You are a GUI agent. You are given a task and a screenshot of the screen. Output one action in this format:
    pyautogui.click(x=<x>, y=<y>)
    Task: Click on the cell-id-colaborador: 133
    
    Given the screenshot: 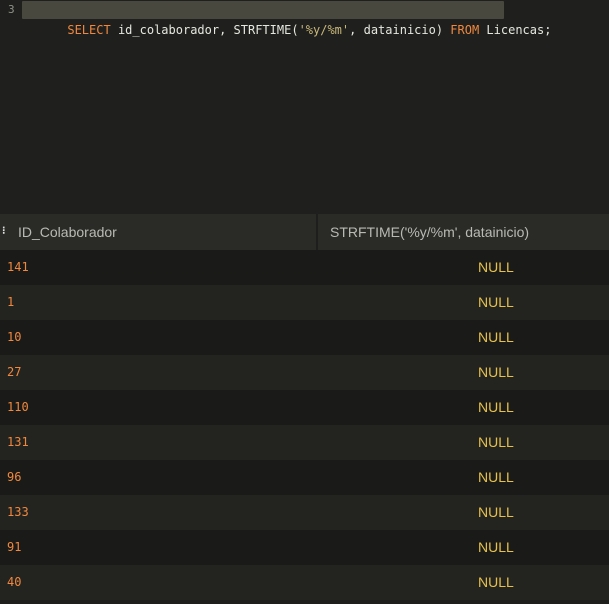 What is the action you would take?
    pyautogui.click(x=18, y=512)
    